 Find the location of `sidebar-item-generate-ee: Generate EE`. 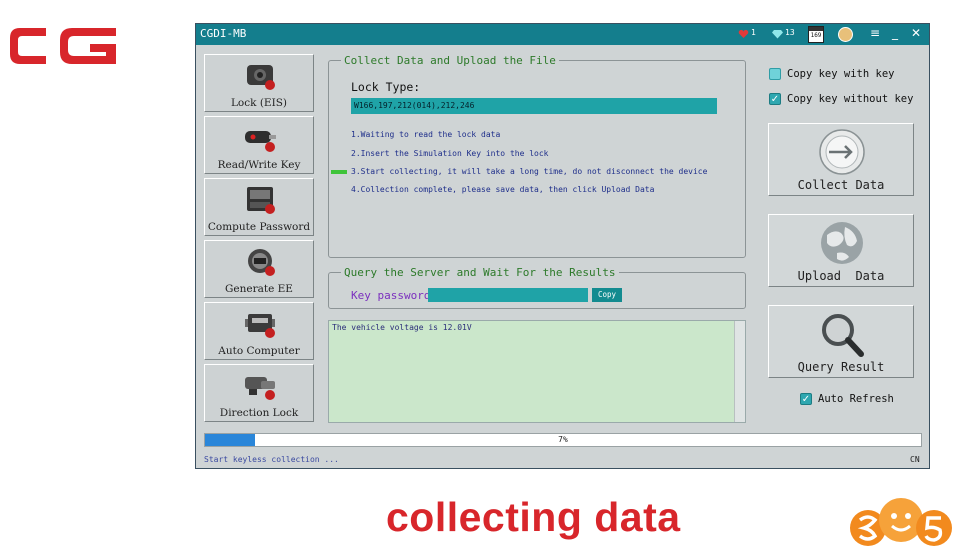

sidebar-item-generate-ee: Generate EE is located at coordinates (259, 269).